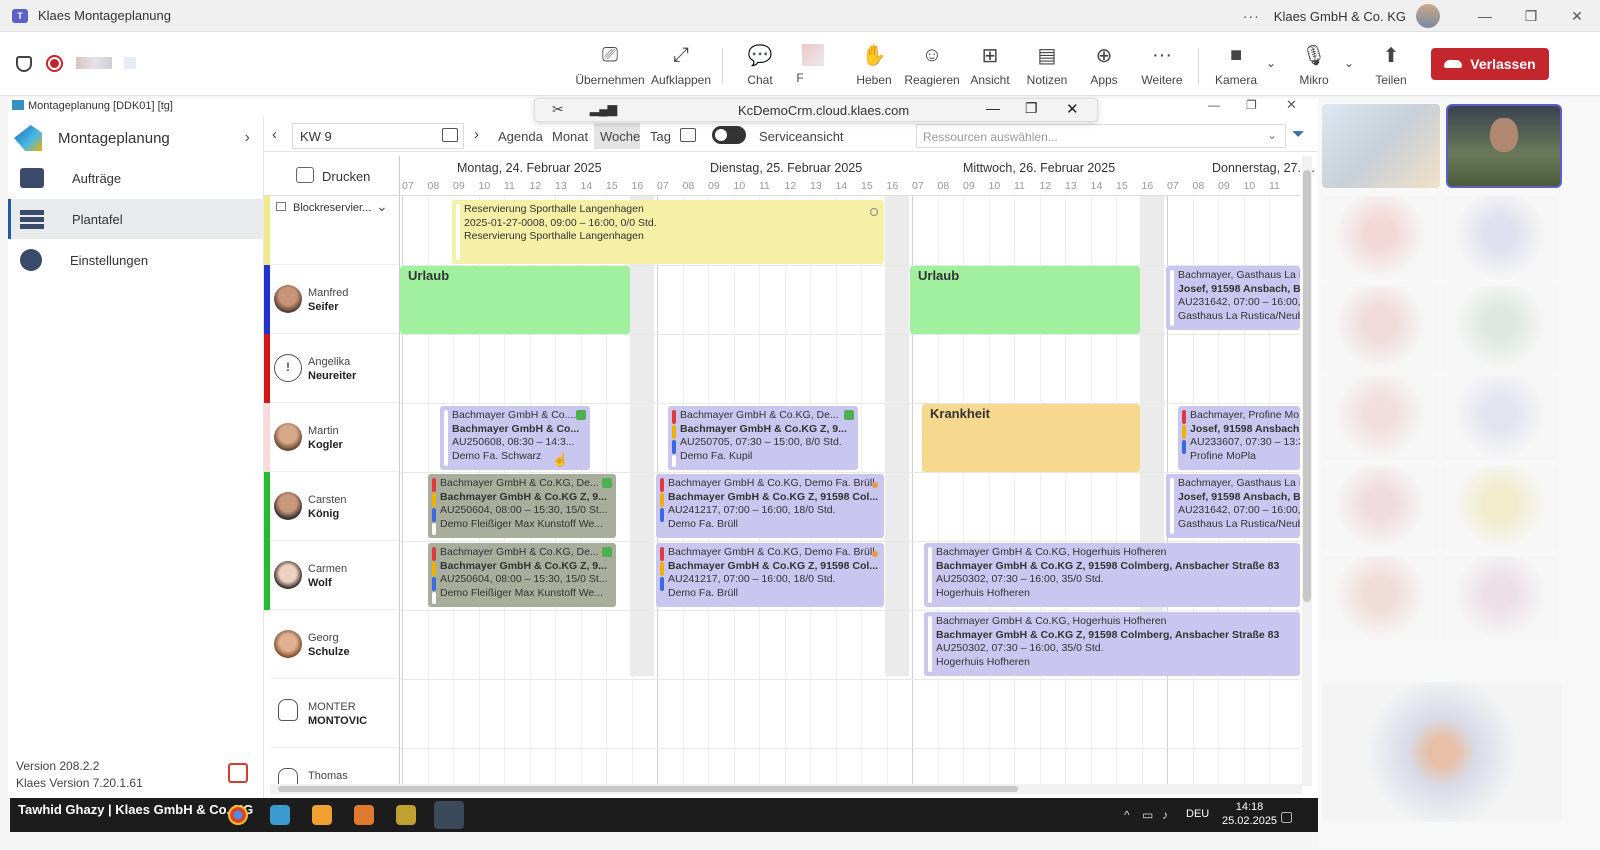 This screenshot has width=1600, height=850. I want to click on krankheit-block: Krankheit, so click(1031, 438).